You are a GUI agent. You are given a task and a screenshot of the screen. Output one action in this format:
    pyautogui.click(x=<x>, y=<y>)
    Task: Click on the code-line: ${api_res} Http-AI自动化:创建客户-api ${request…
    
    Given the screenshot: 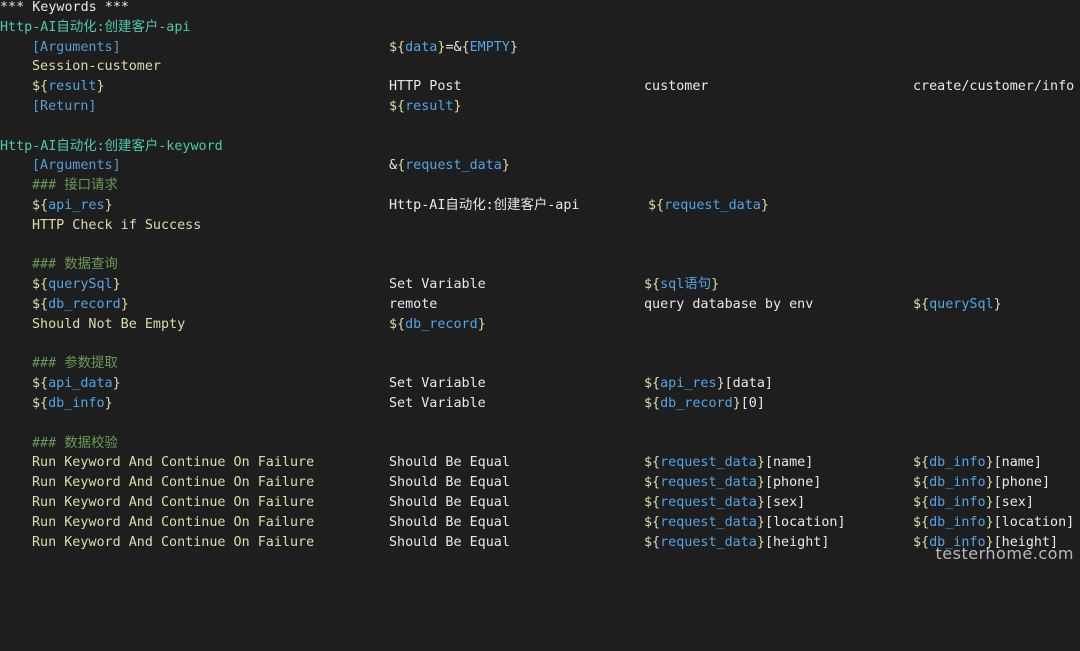 What is the action you would take?
    pyautogui.click(x=540, y=206)
    